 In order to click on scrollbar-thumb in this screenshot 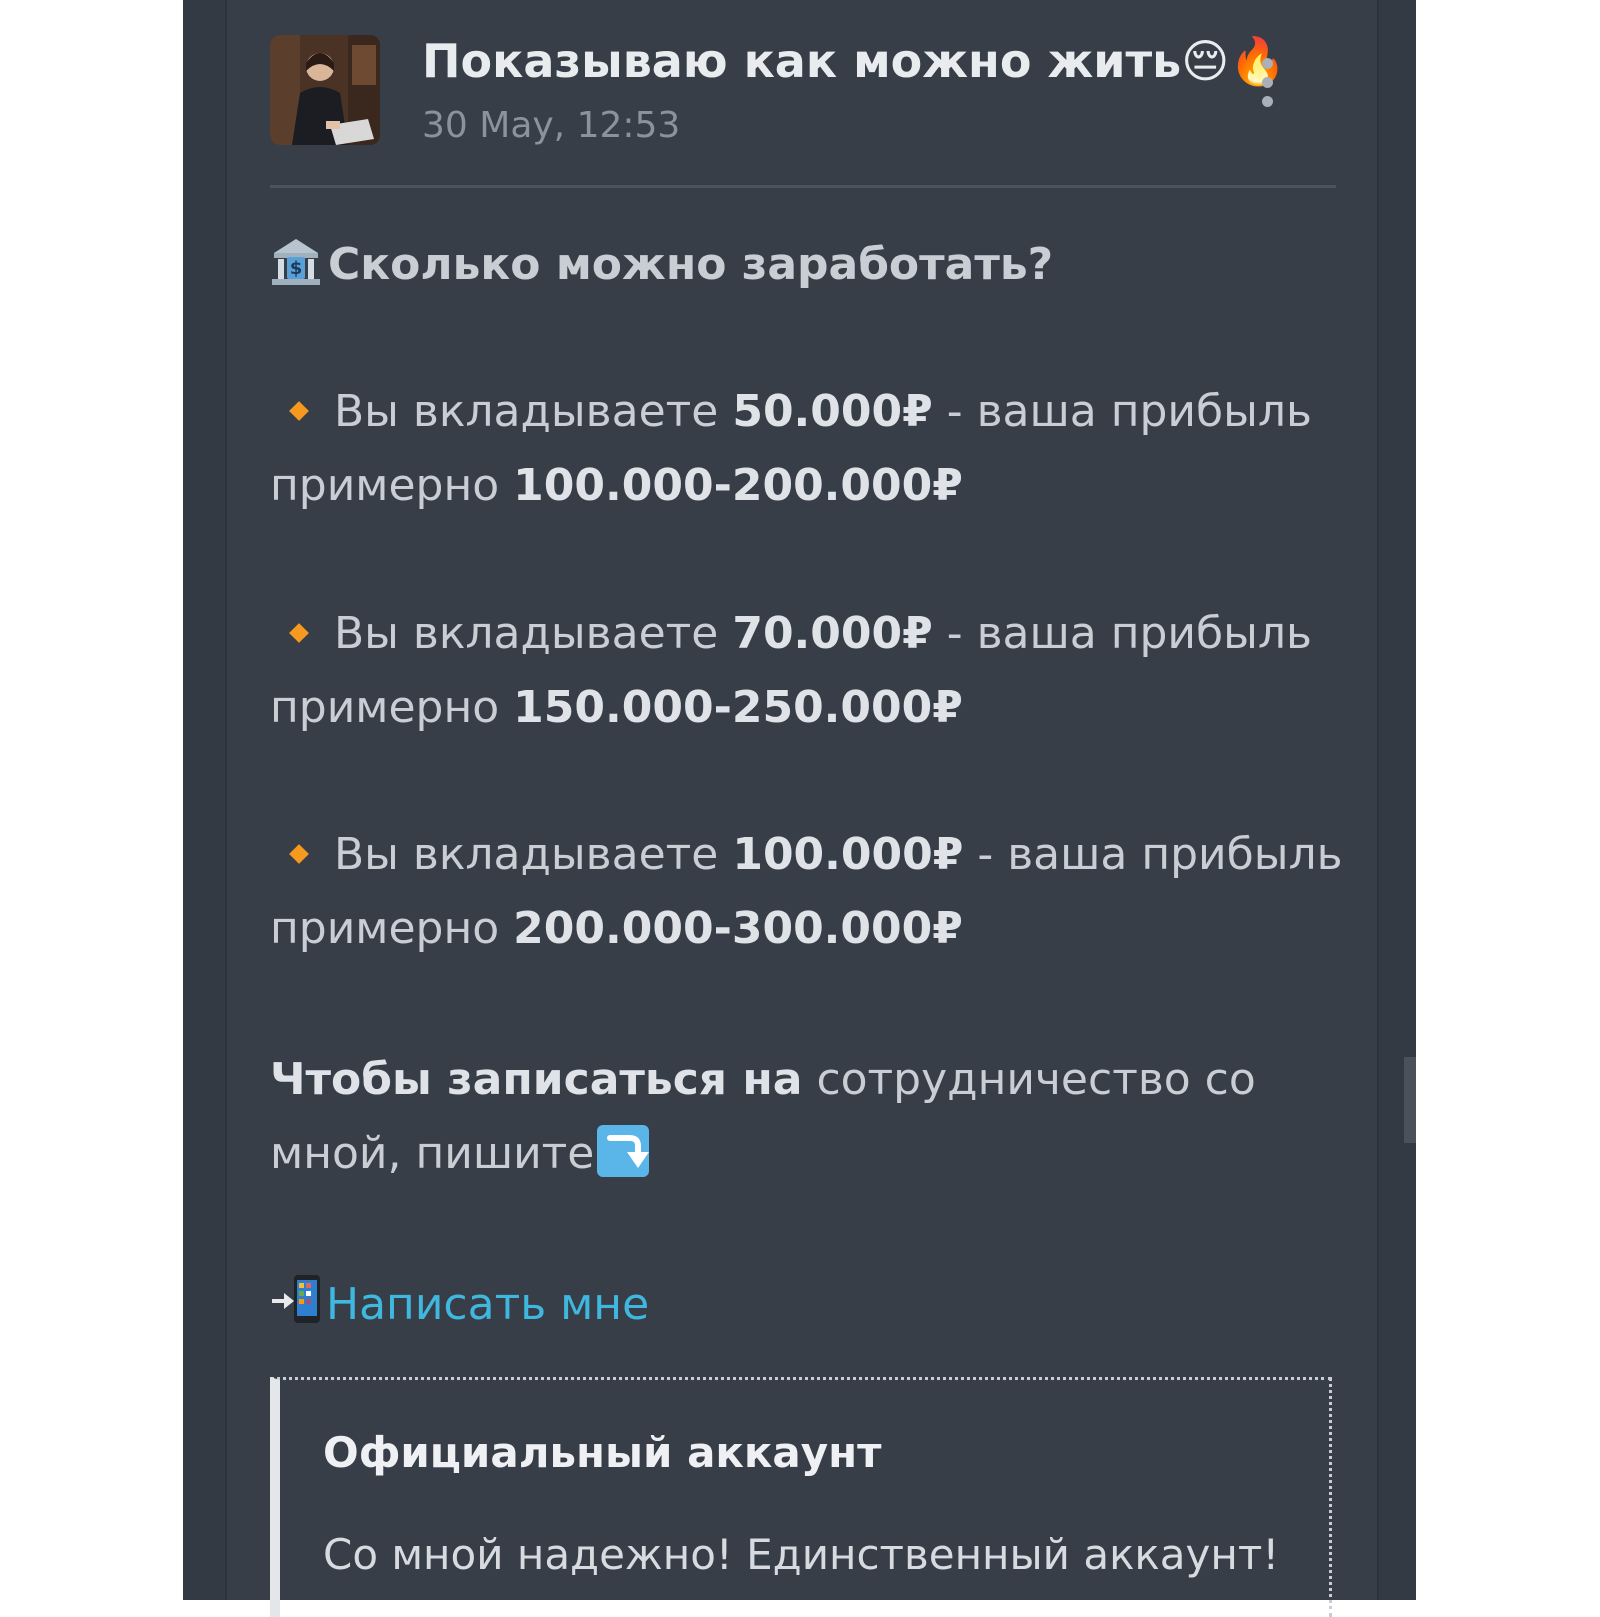, I will do `click(1410, 1100)`.